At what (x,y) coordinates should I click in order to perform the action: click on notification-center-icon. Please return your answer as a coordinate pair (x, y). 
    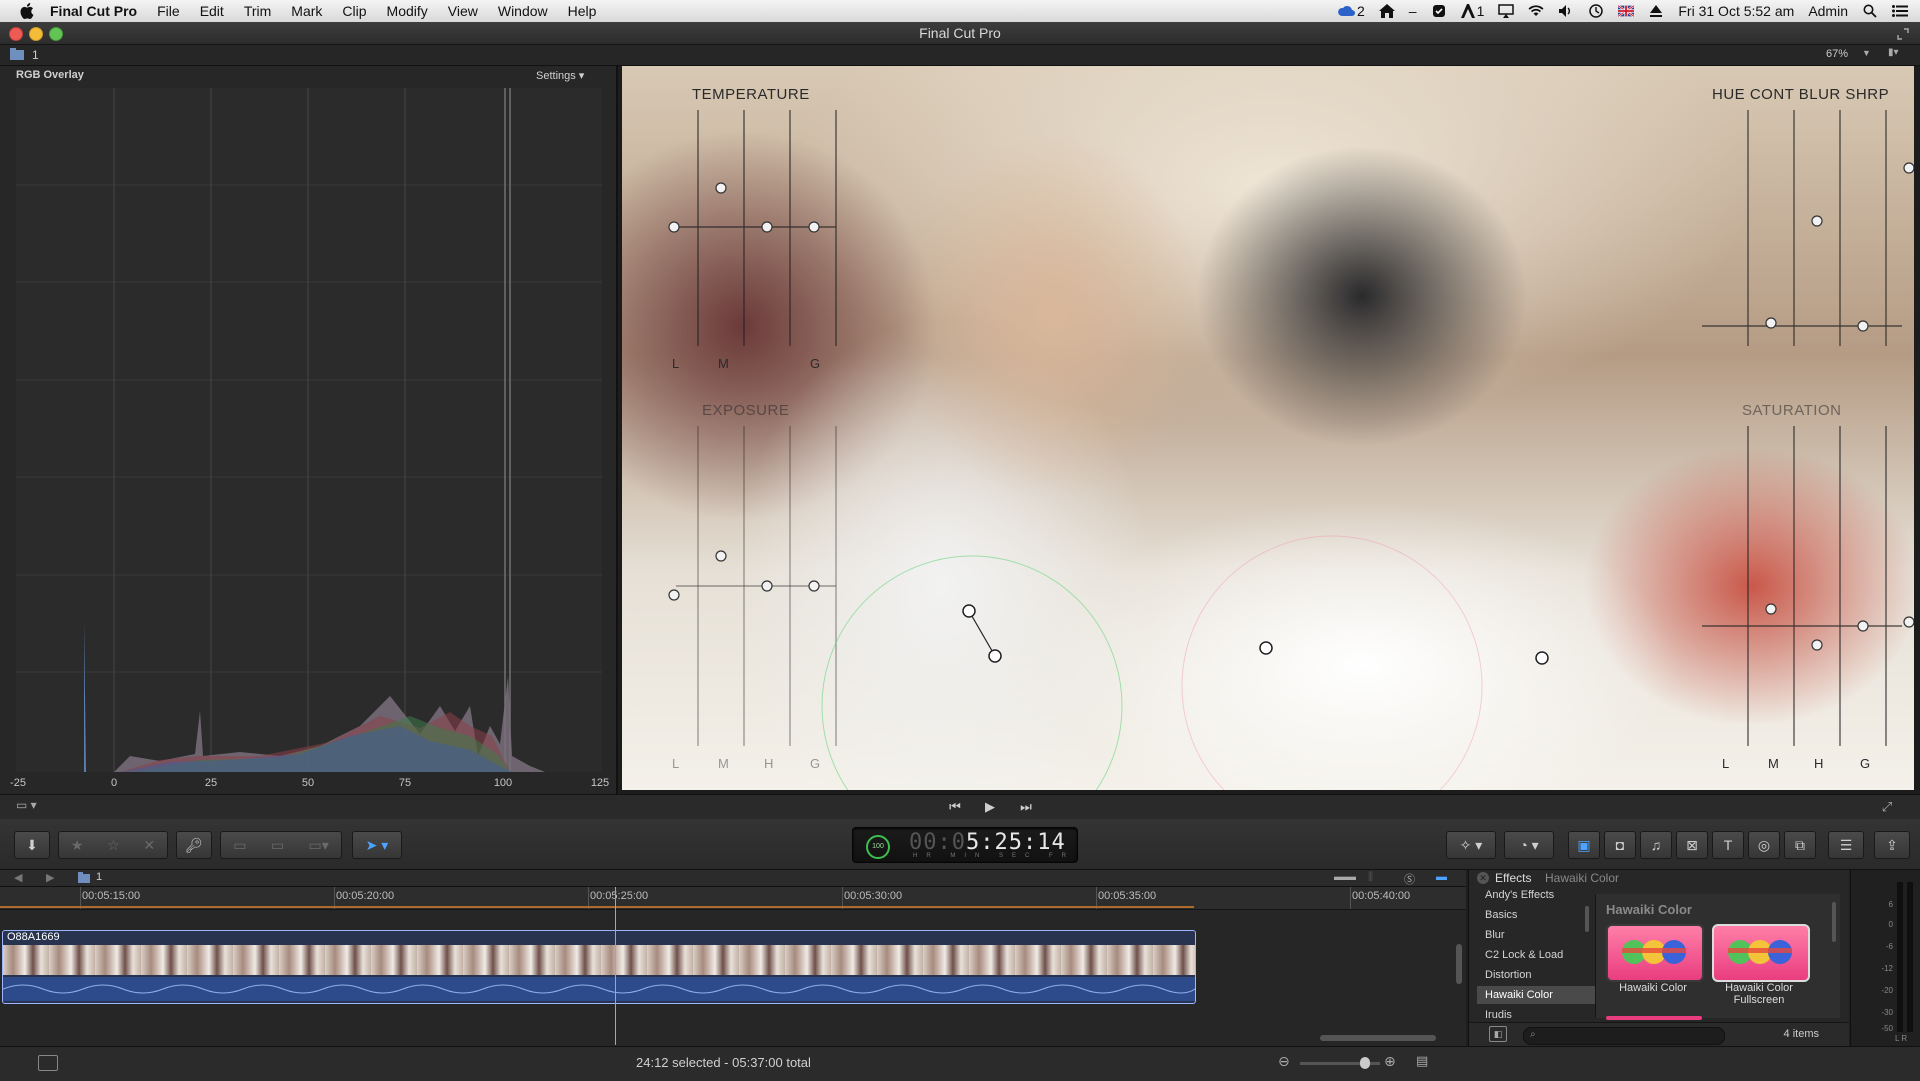
    Looking at the image, I should click on (1900, 11).